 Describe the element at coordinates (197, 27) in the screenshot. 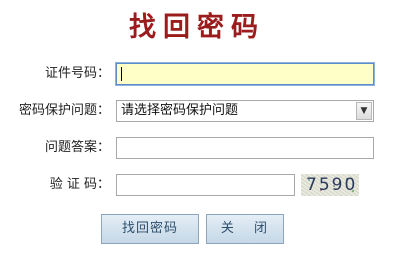

I see `page-title: 找回密码` at that location.